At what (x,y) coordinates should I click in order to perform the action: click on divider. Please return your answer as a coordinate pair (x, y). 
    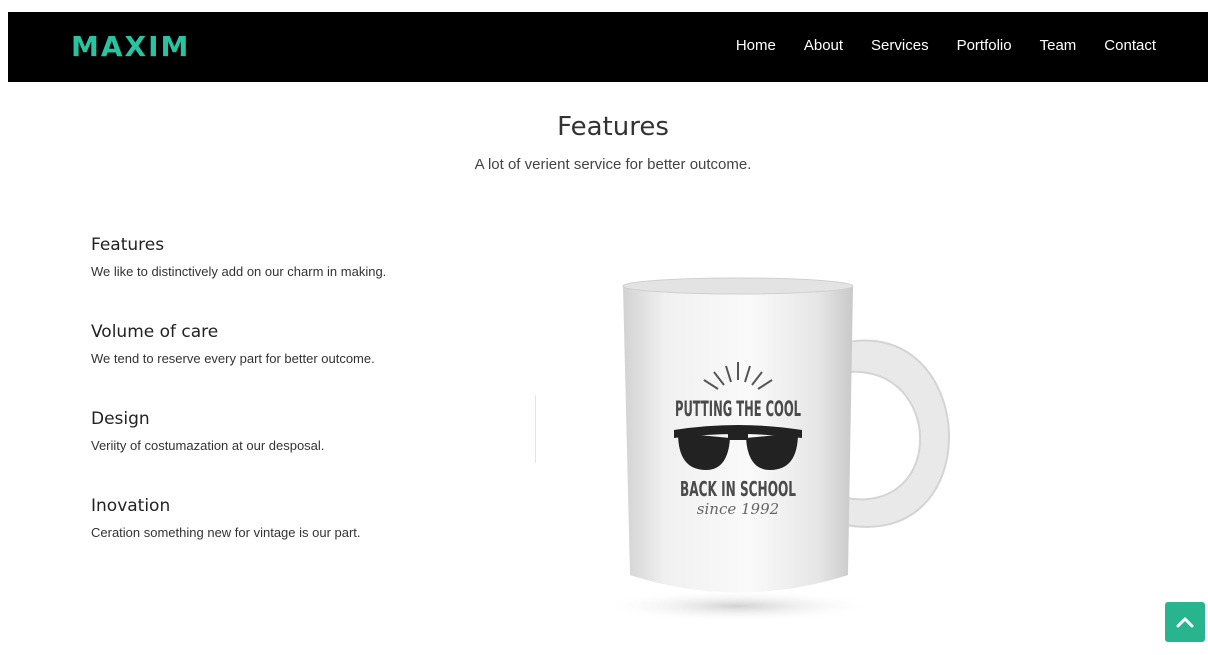
    Looking at the image, I should click on (535, 429).